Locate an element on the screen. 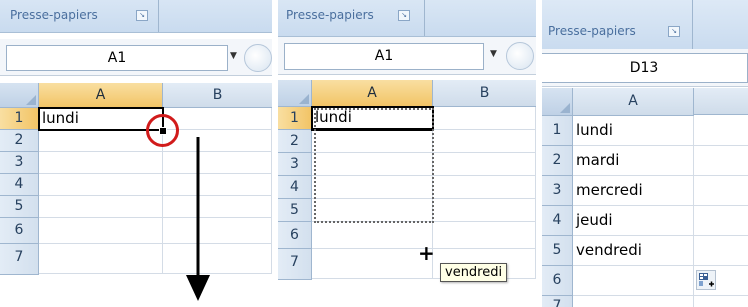 Image resolution: width=748 pixels, height=307 pixels. cell-a4 is located at coordinates (101, 185).